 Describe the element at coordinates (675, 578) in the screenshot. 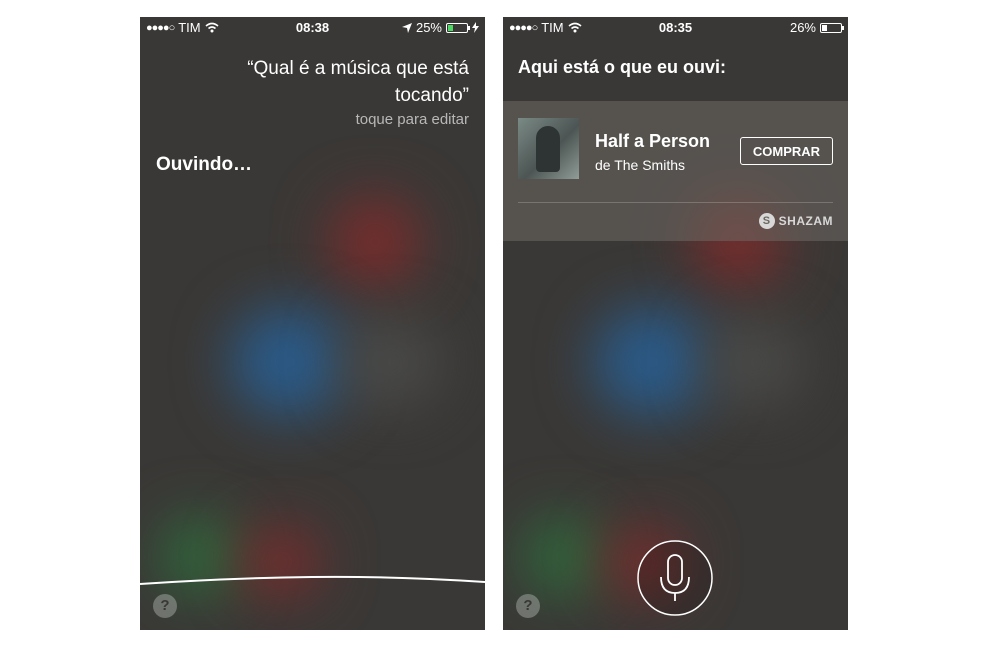

I see `microphone-icon` at that location.